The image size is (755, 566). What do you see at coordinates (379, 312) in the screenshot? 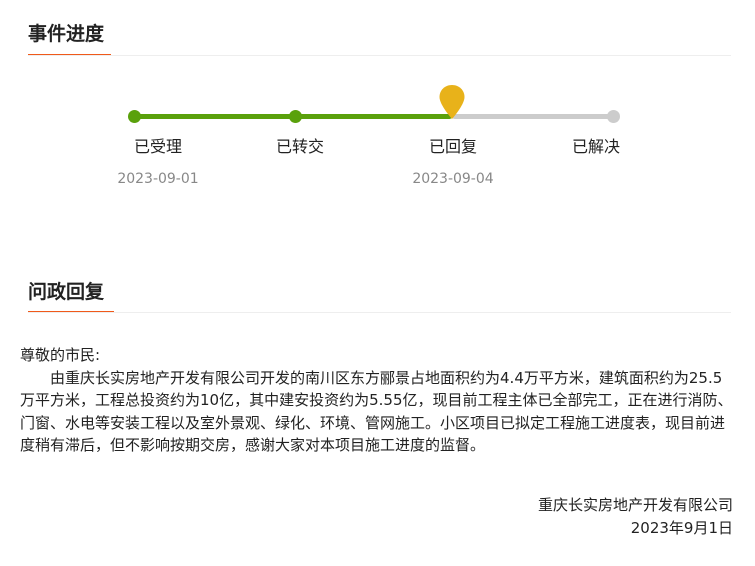
I see `reply-title-divider` at bounding box center [379, 312].